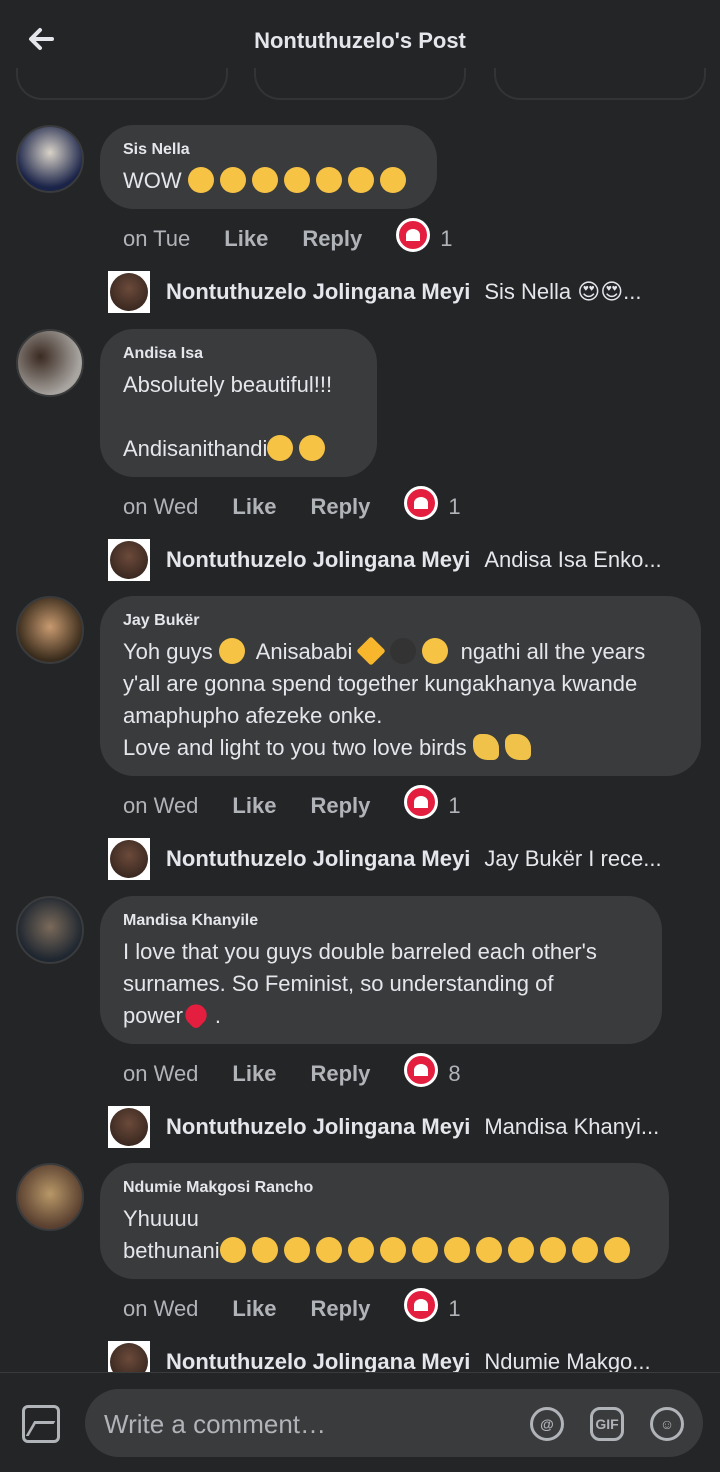 This screenshot has width=720, height=1472. I want to click on comment-text: Absolutely beautiful!!! Andisanithandi, so click(228, 416).